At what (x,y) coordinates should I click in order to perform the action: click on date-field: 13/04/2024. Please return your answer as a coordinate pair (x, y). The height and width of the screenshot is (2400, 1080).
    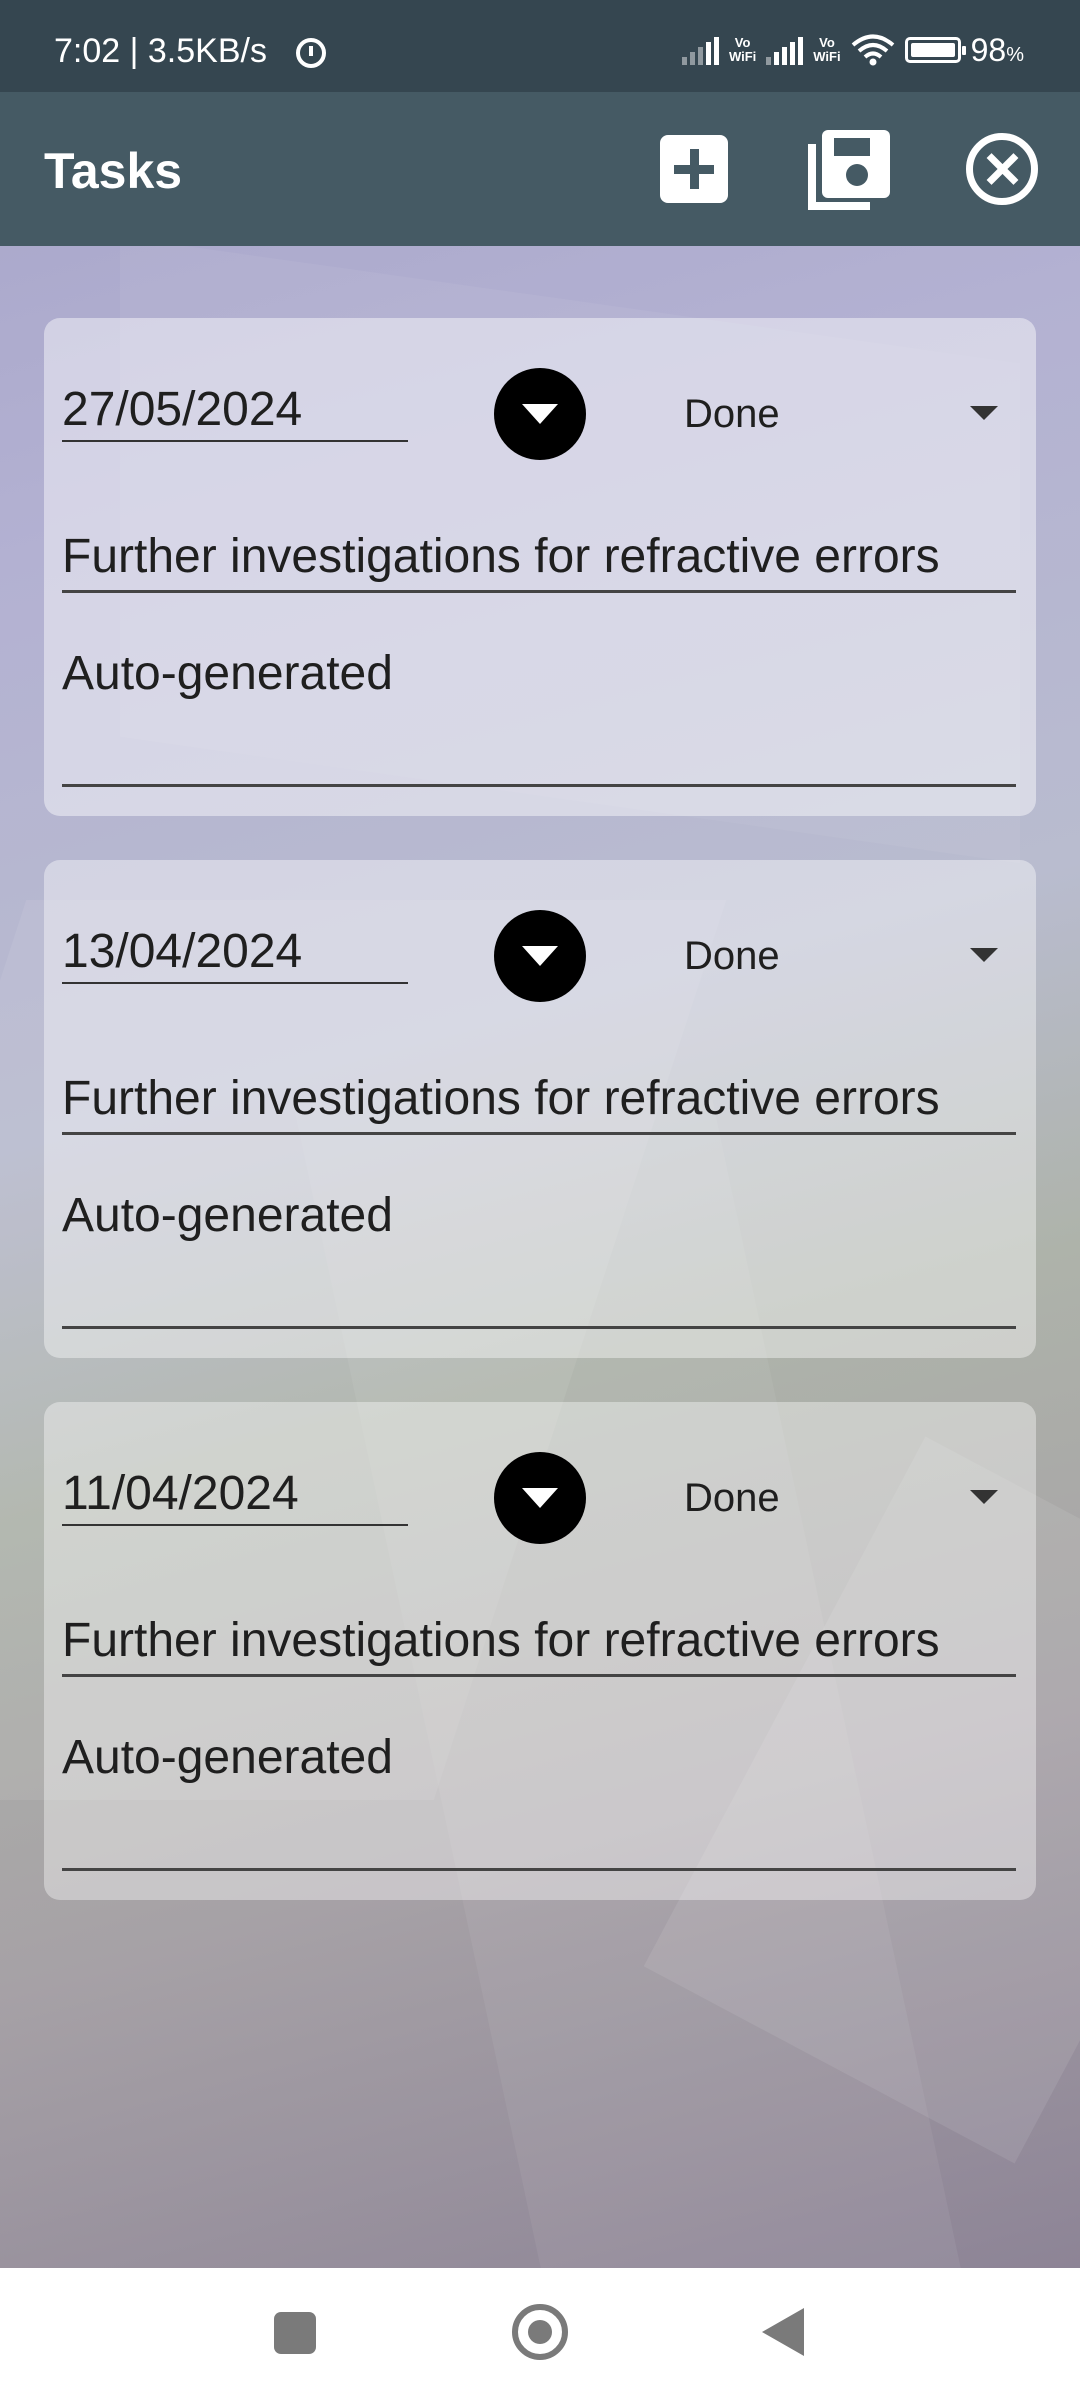
    Looking at the image, I should click on (235, 954).